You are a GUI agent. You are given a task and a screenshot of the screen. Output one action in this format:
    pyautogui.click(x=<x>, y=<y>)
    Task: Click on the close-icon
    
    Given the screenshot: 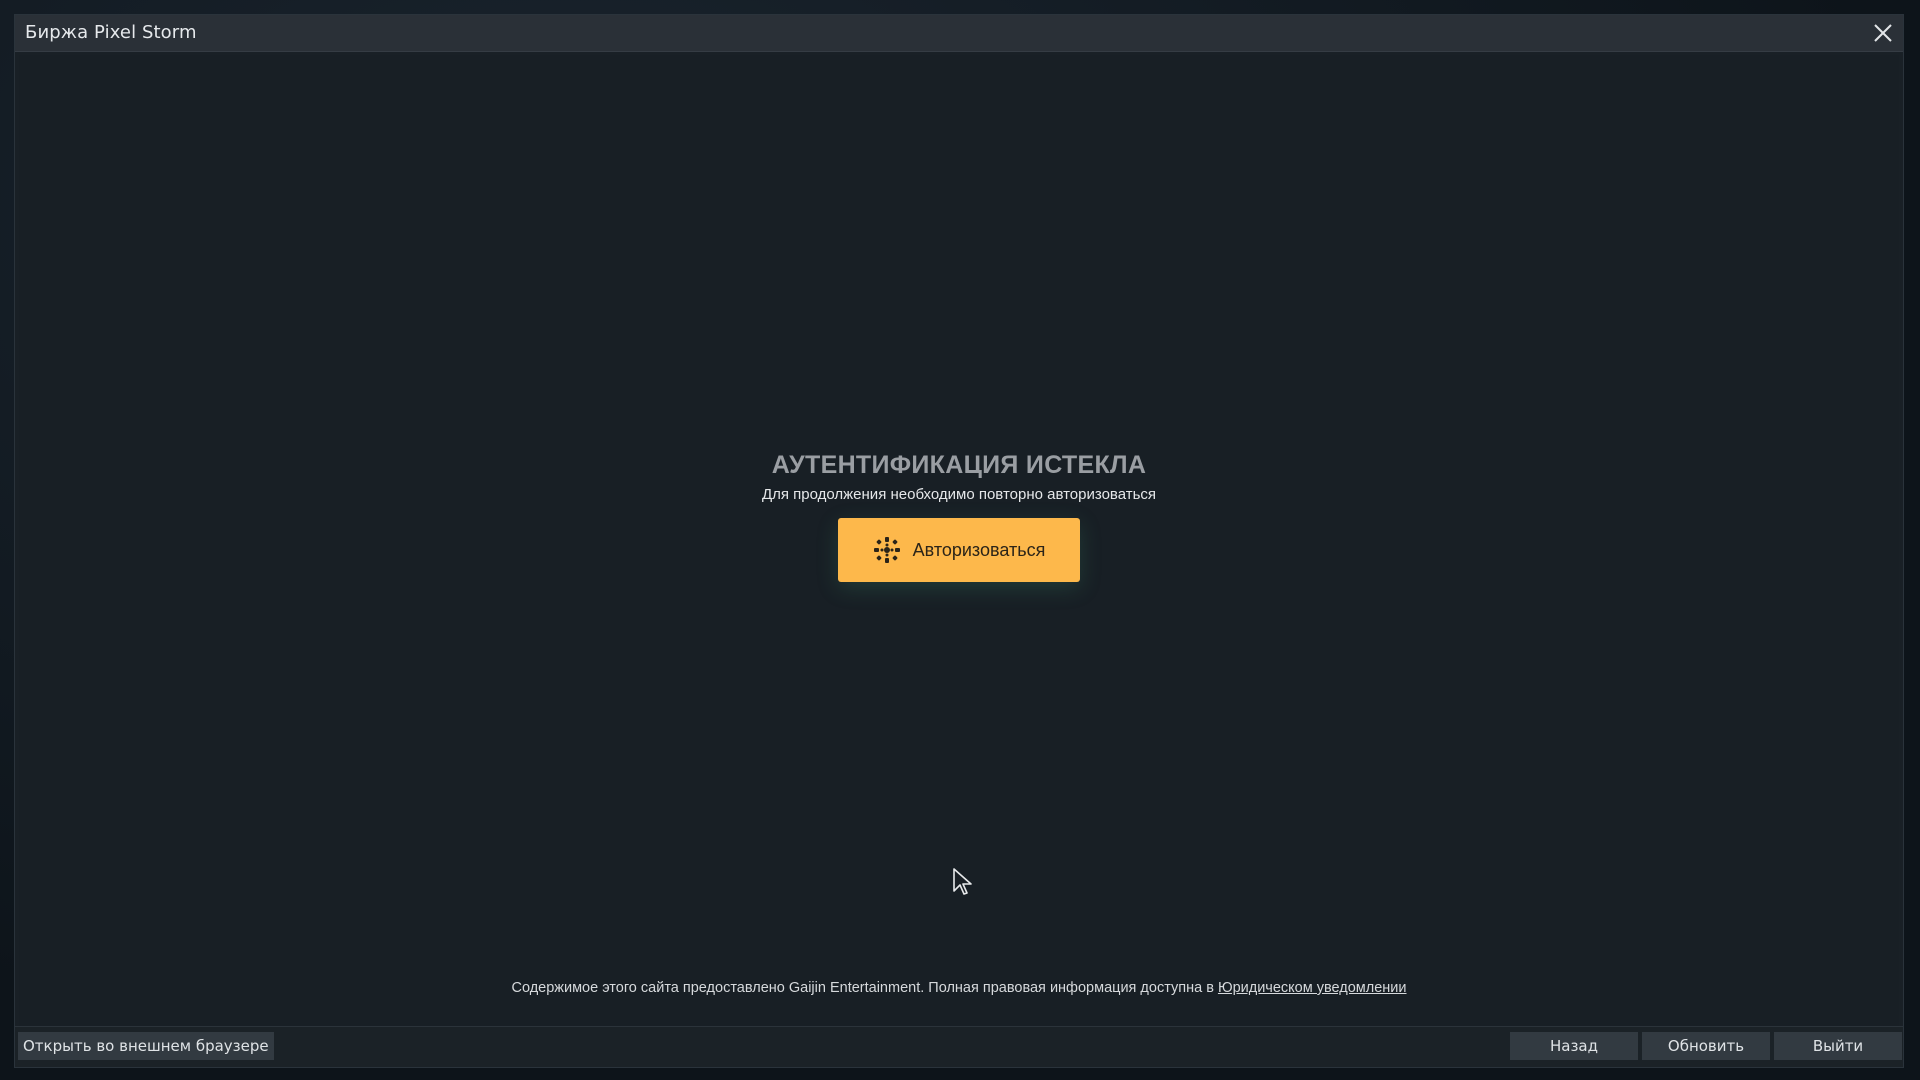 What is the action you would take?
    pyautogui.click(x=1883, y=33)
    